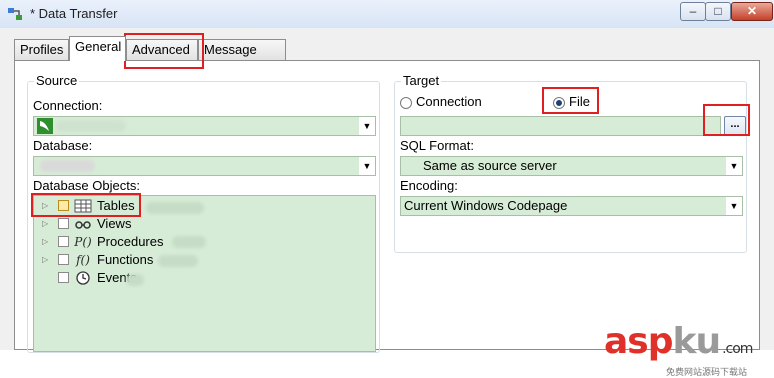 The height and width of the screenshot is (378, 774). What do you see at coordinates (41, 49) in the screenshot?
I see `tab-profiles: Profiles` at bounding box center [41, 49].